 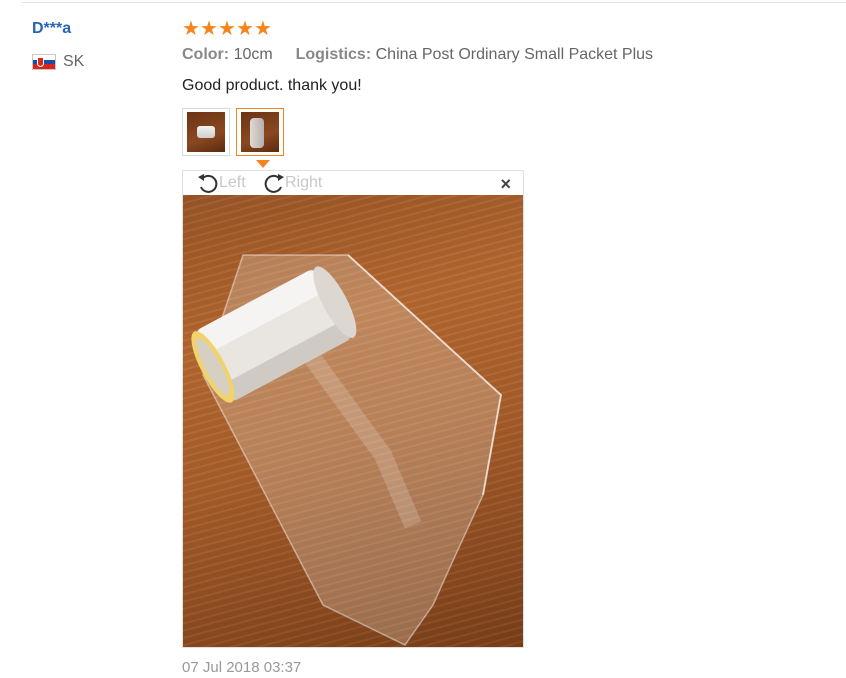 I want to click on photo-thumbnails, so click(x=233, y=132).